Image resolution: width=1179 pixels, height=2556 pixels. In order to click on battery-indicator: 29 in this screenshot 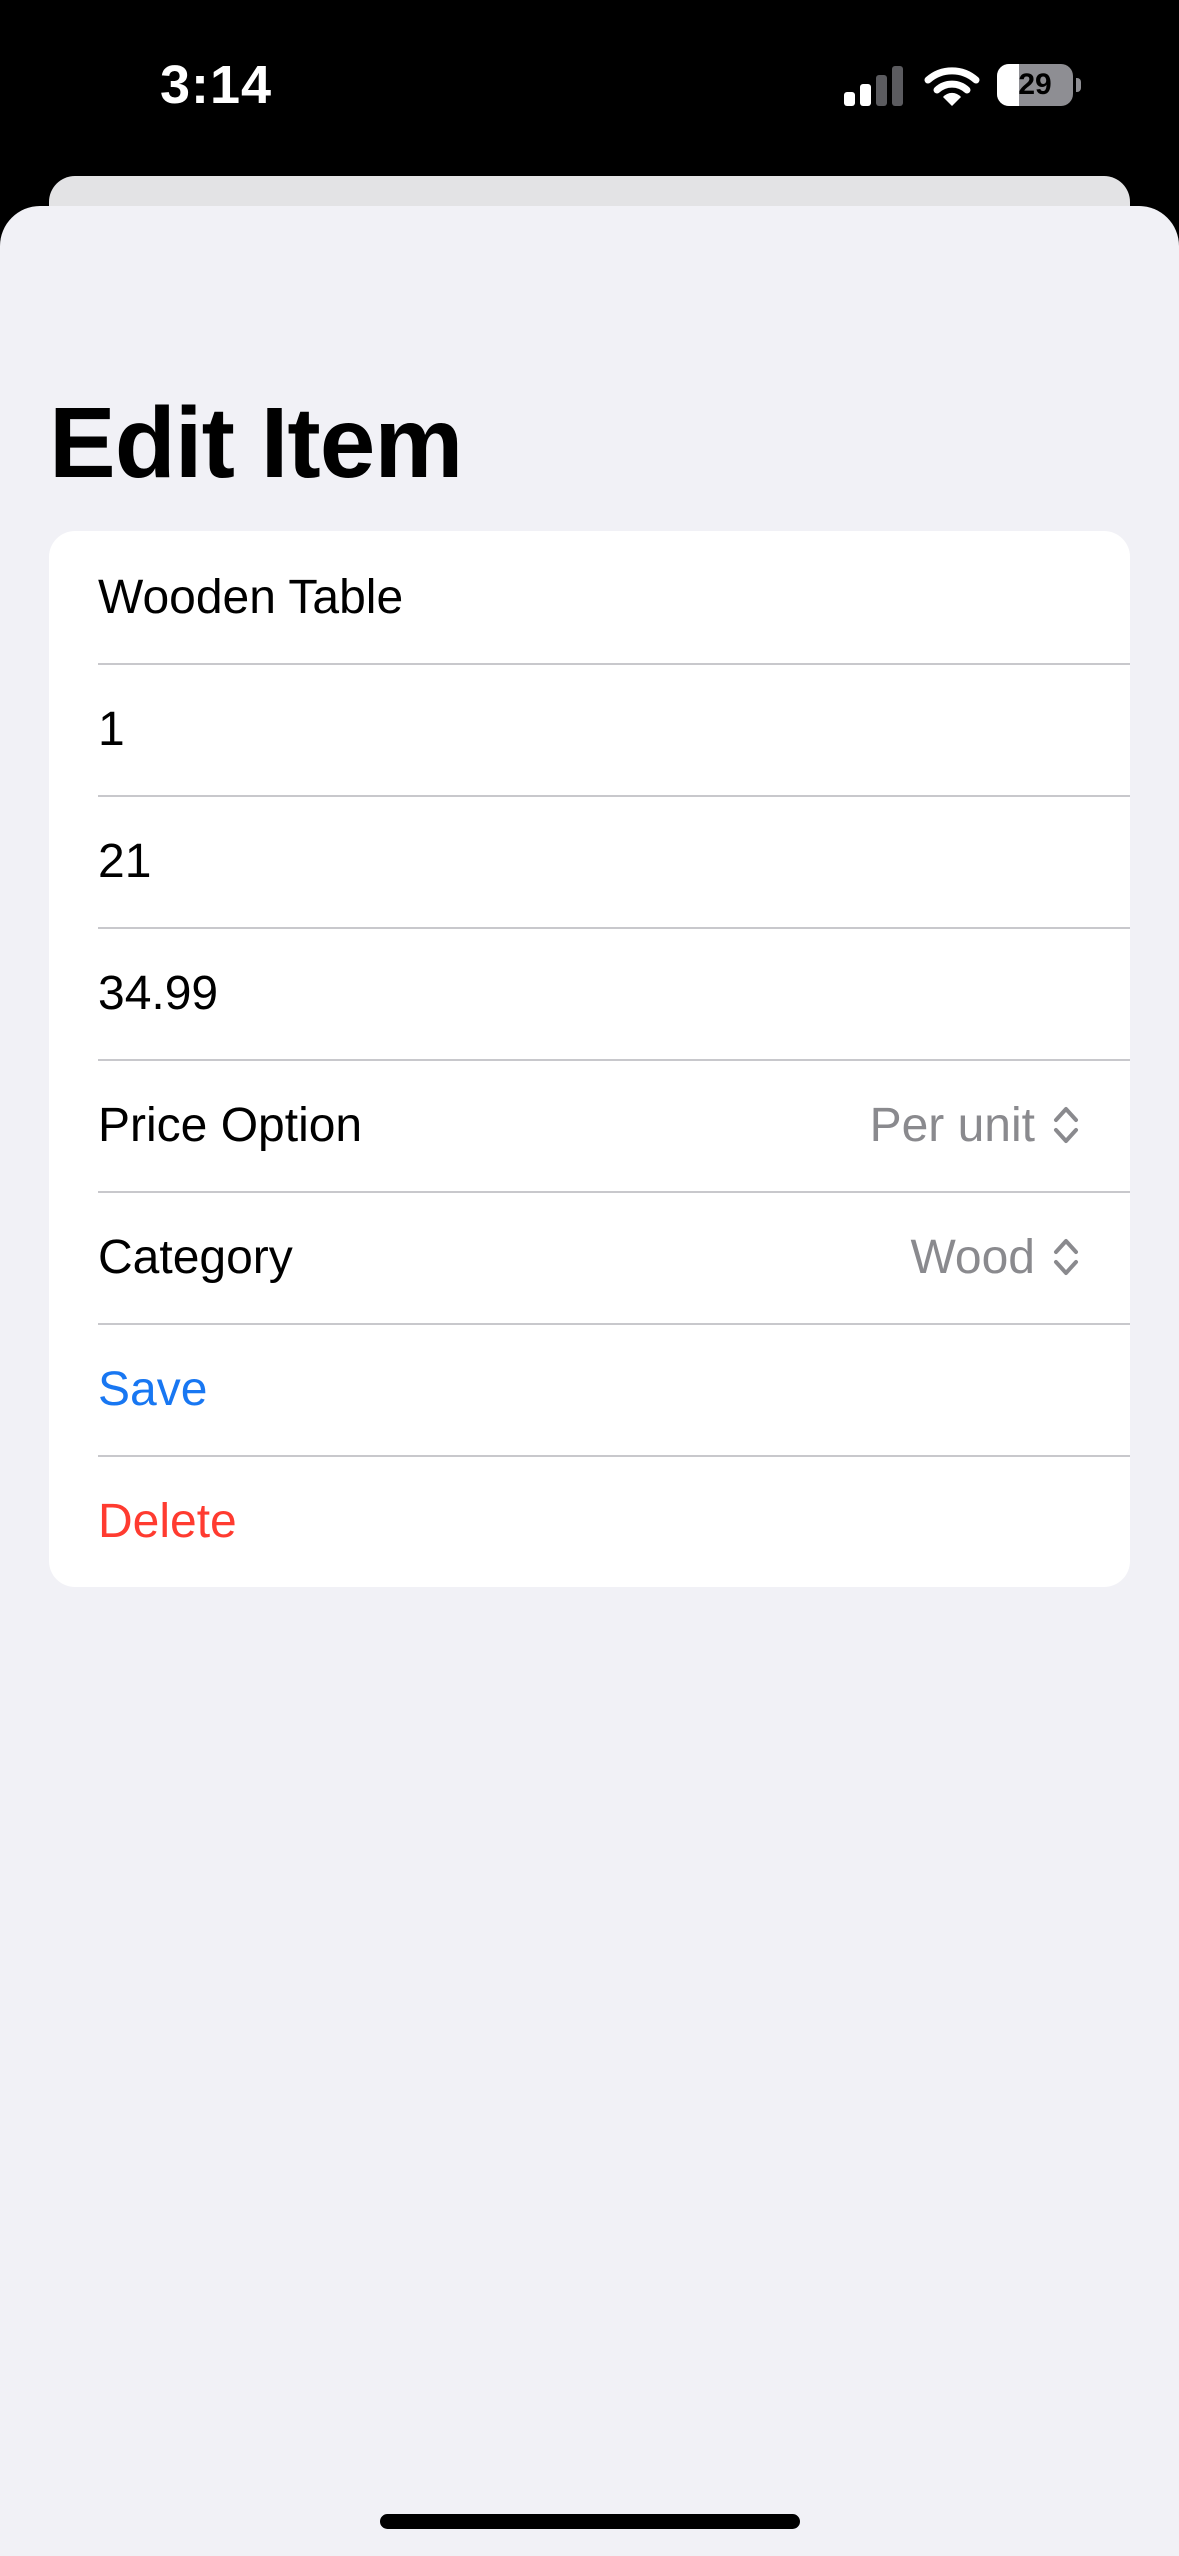, I will do `click(1040, 85)`.